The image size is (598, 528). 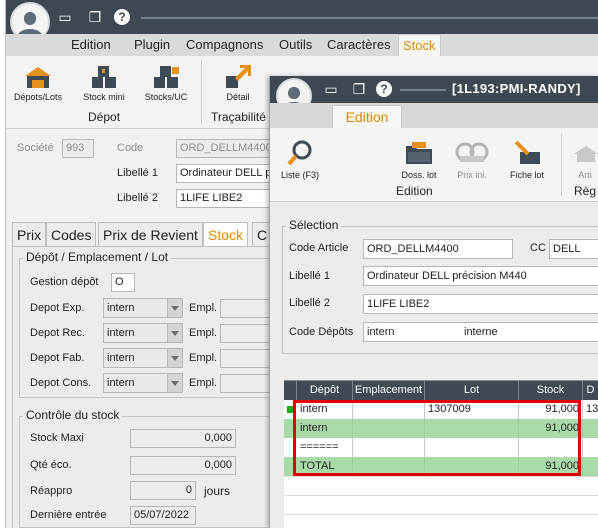 I want to click on group-depot-label: Dépot, so click(x=104, y=117).